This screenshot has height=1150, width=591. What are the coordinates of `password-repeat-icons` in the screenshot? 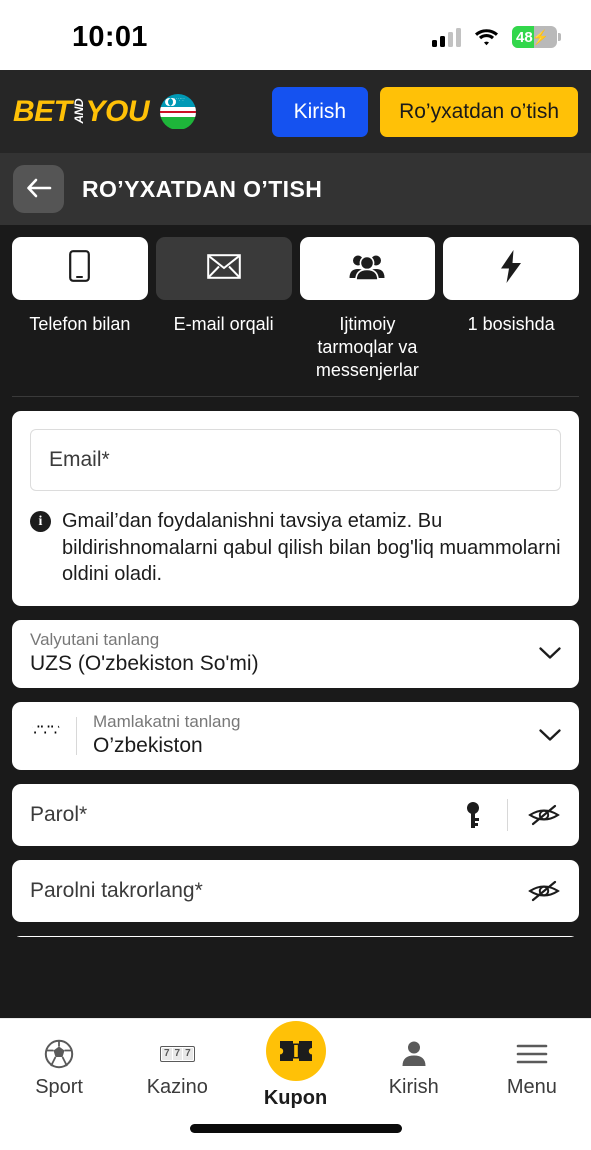 It's located at (544, 891).